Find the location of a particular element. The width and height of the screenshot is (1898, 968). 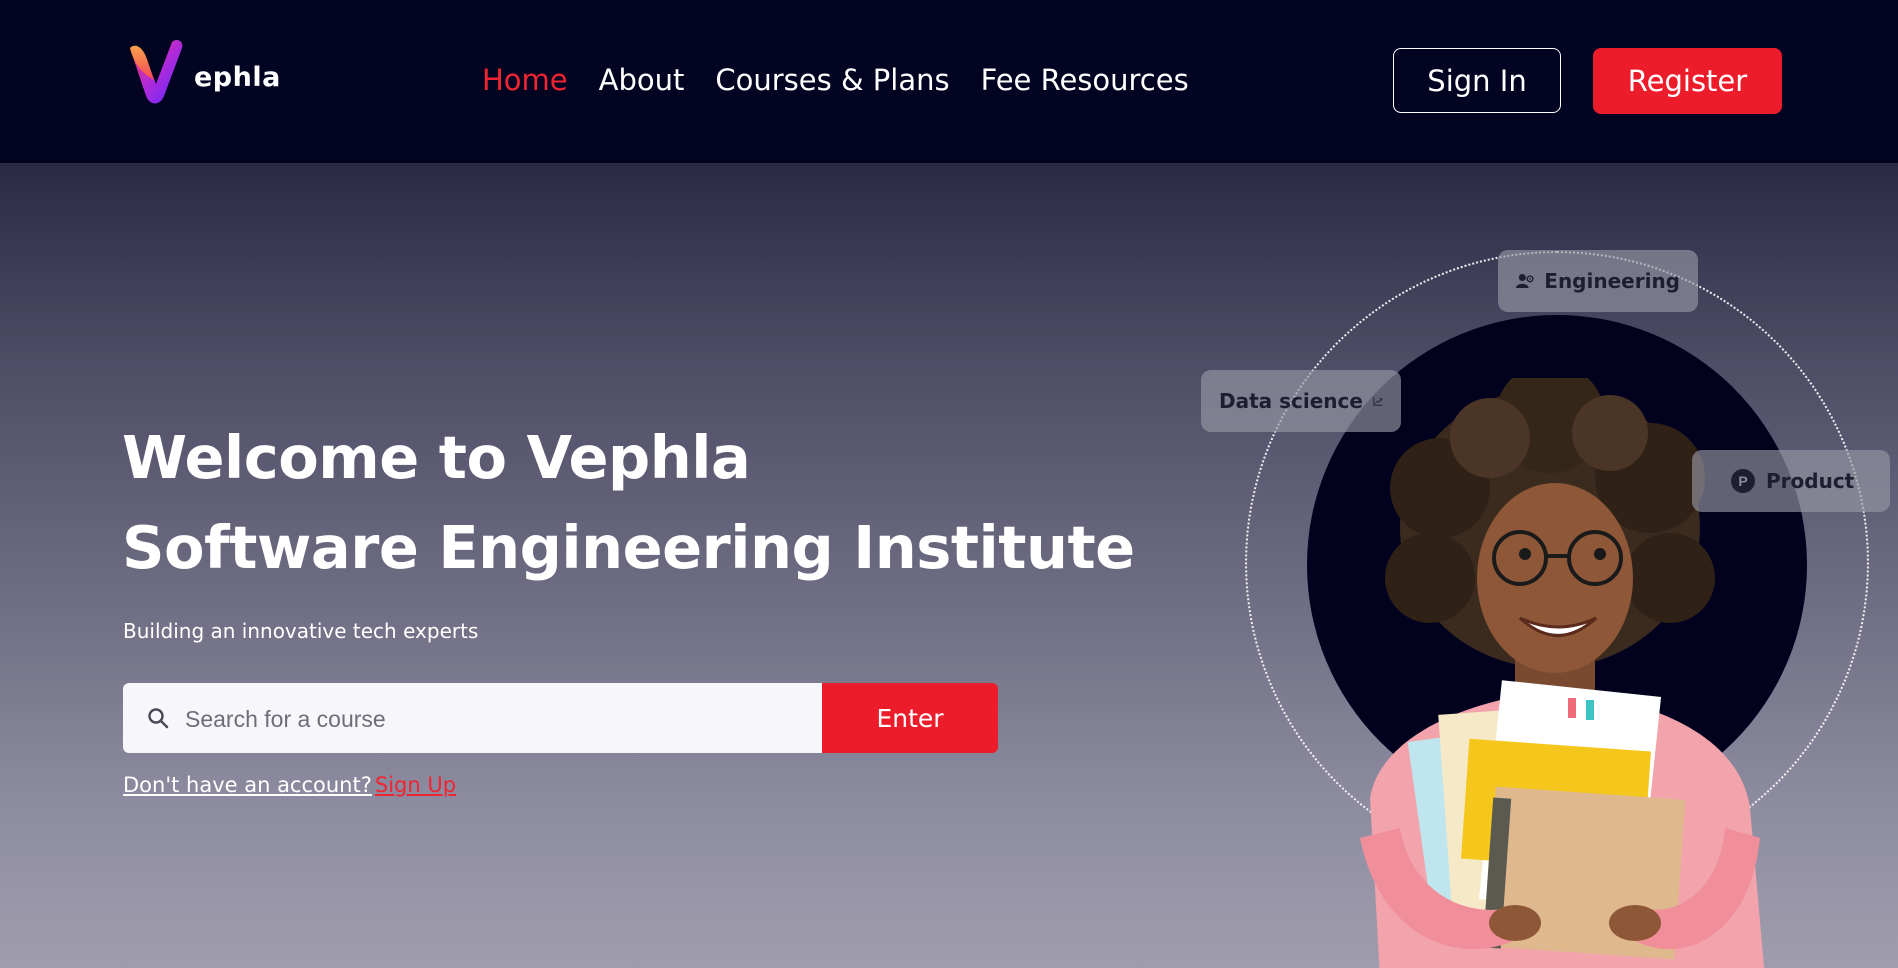

account-prompt-text: Don't have an account? is located at coordinates (247, 785).